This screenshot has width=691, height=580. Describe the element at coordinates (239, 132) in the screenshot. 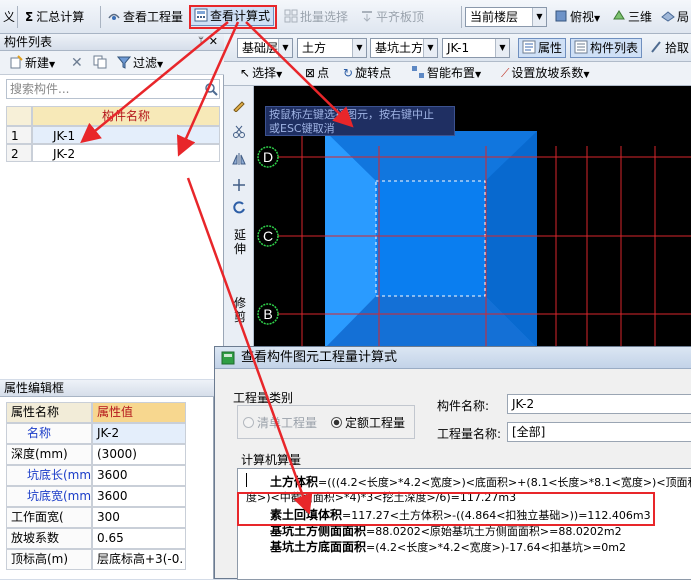

I see `scissors-icon` at that location.